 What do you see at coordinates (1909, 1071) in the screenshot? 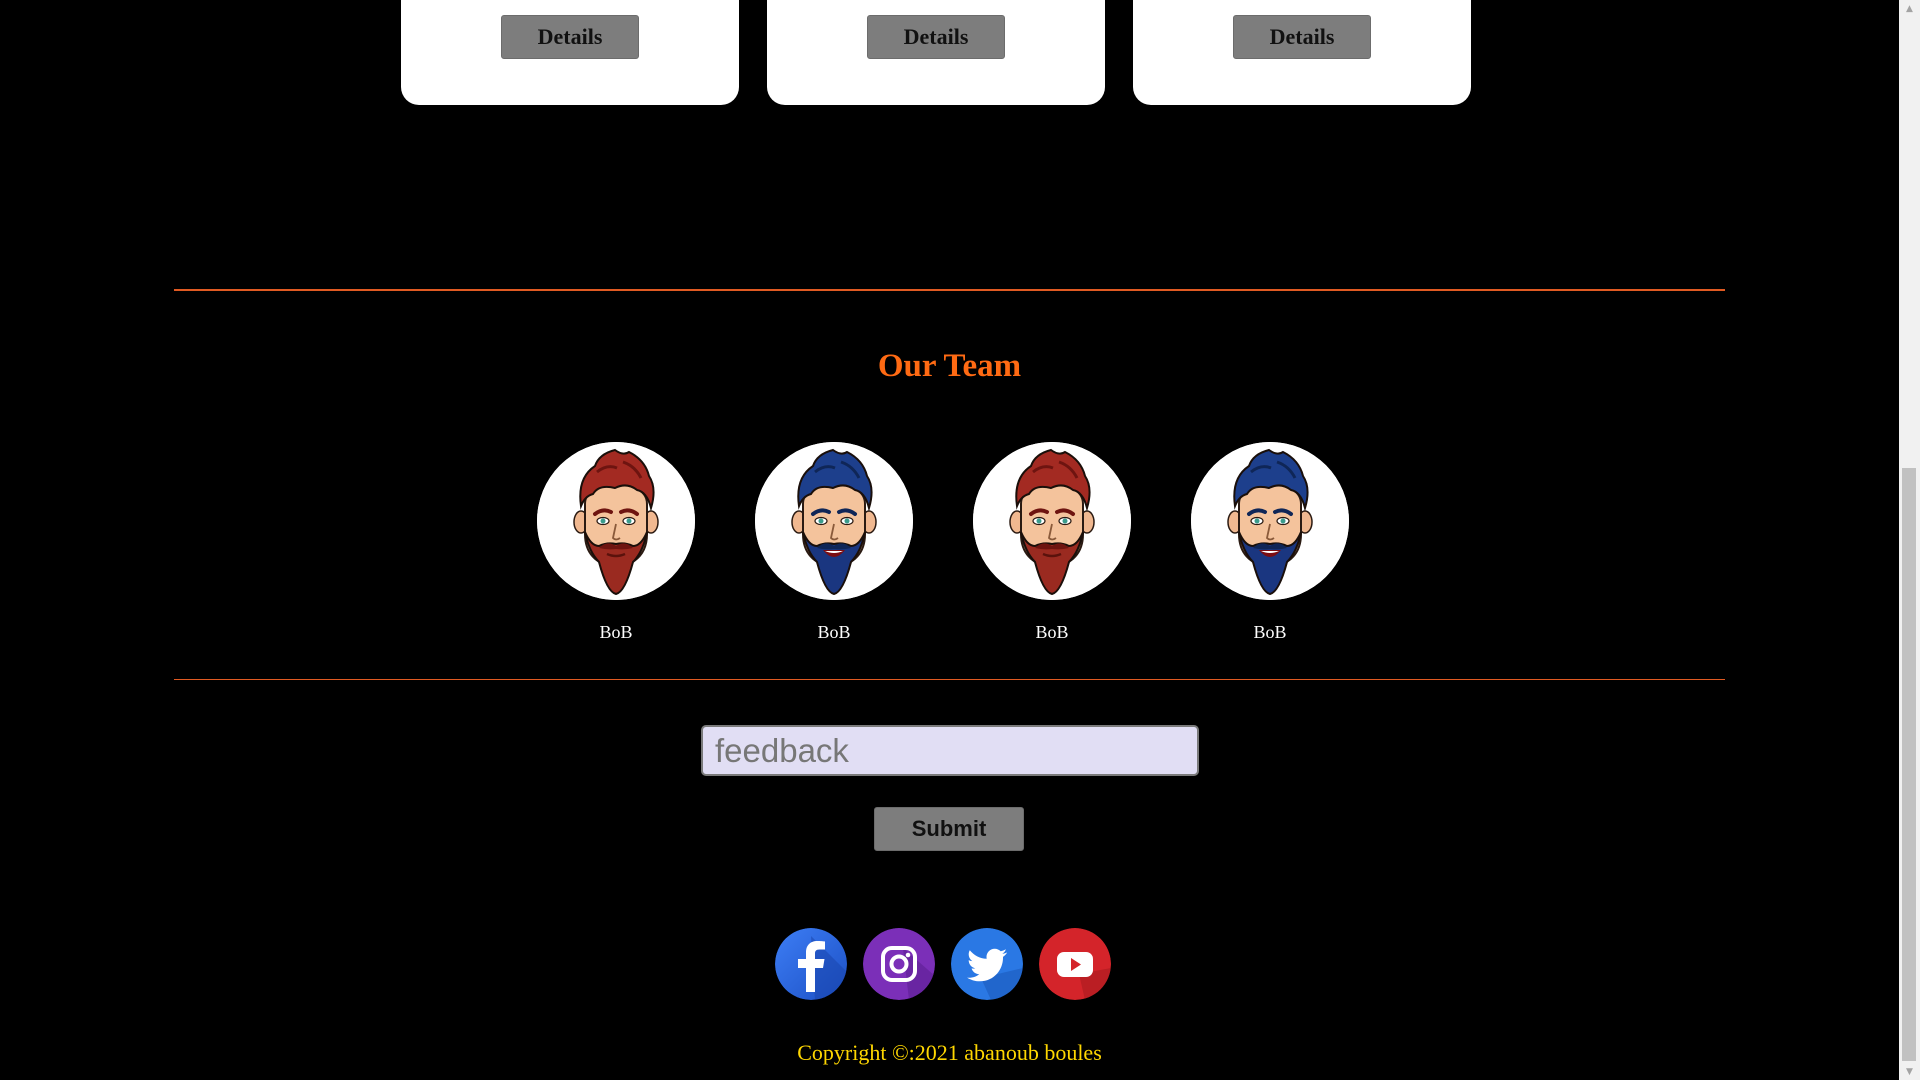
I see `scroll-down-icon: ▼` at bounding box center [1909, 1071].